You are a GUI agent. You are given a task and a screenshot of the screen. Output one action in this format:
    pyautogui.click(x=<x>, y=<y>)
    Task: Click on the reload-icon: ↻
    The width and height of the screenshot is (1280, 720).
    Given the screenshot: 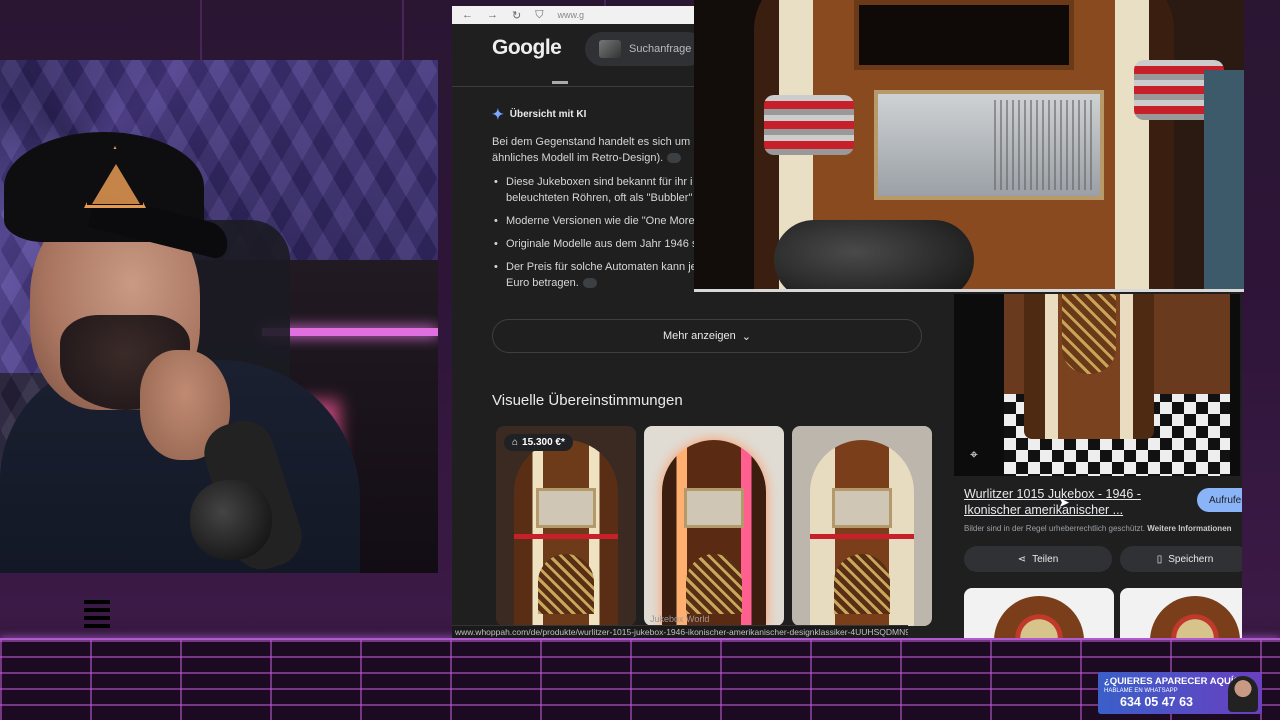 What is the action you would take?
    pyautogui.click(x=516, y=15)
    